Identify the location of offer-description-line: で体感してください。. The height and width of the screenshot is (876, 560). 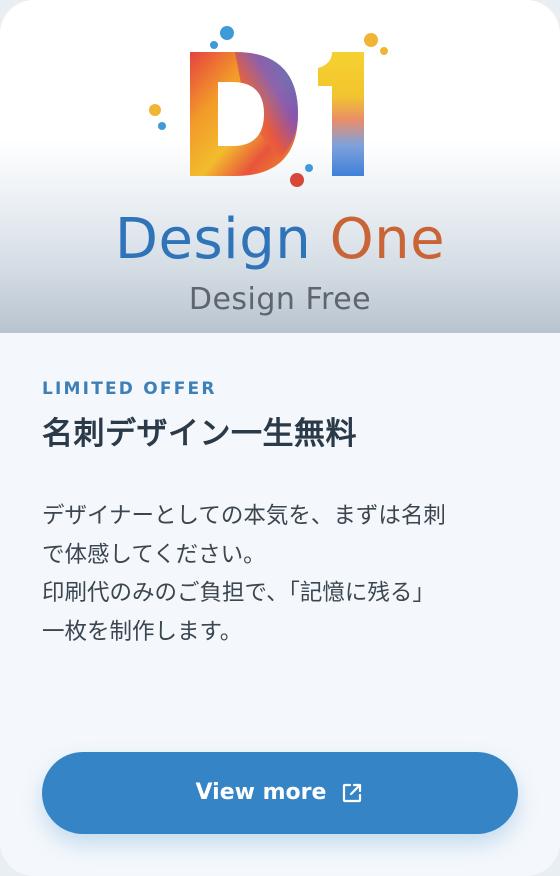
(154, 554).